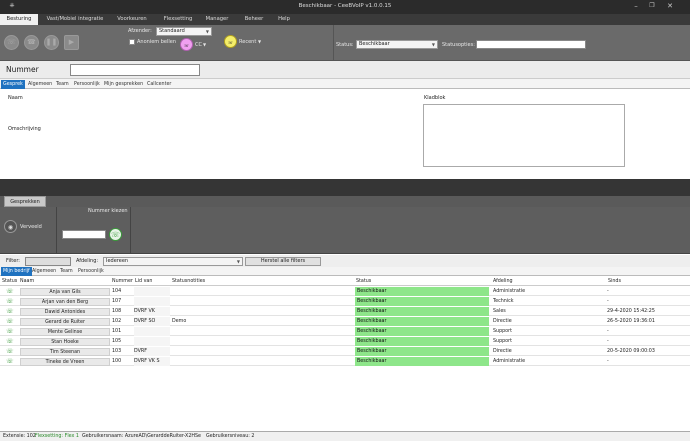 This screenshot has width=690, height=441. I want to click on tab-team-2: Team, so click(66, 271).